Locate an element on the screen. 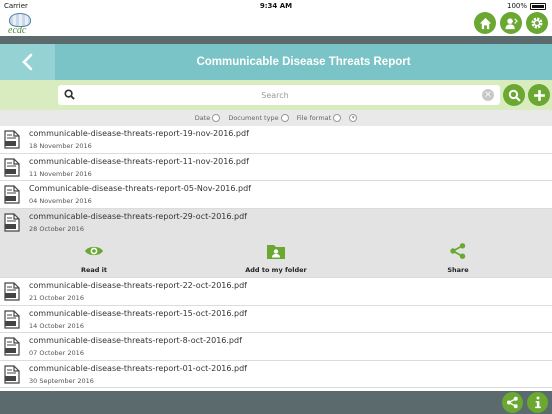 The width and height of the screenshot is (552, 414). document-actions: Read it Add to my folder Share is located at coordinates (276, 257).